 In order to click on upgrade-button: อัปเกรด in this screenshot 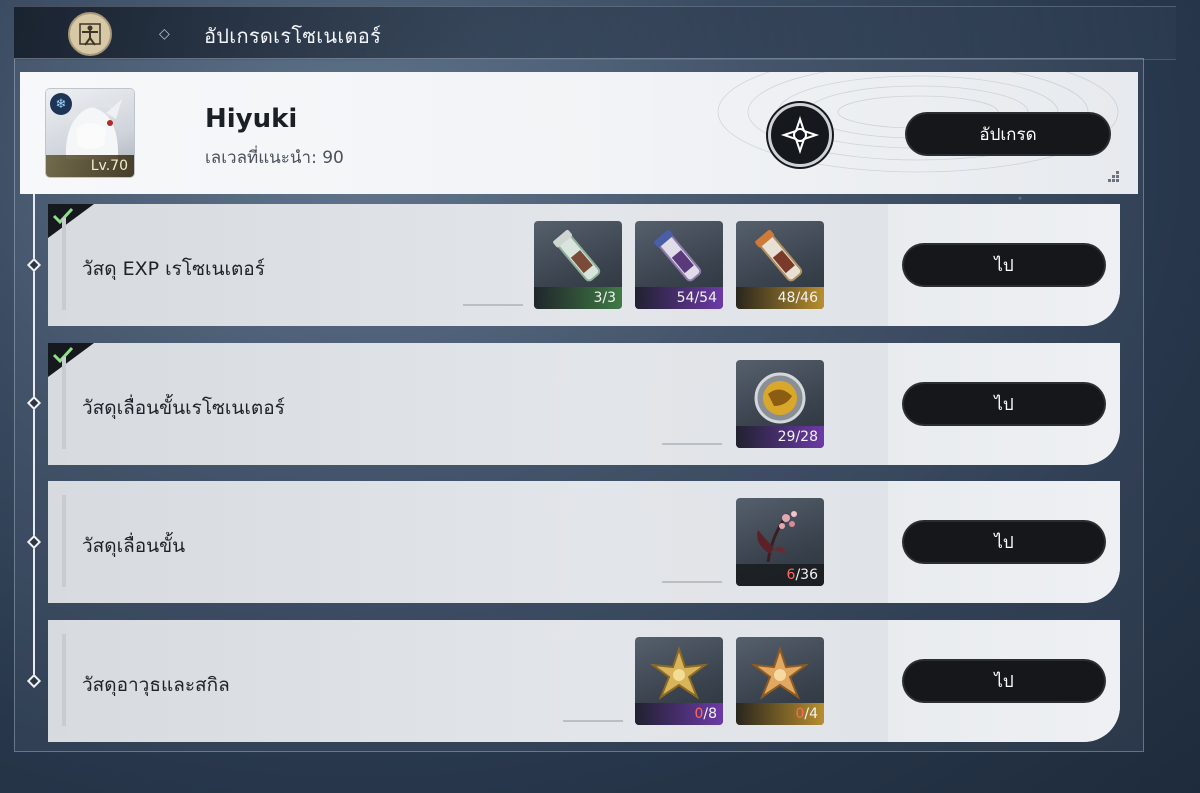, I will do `click(1008, 134)`.